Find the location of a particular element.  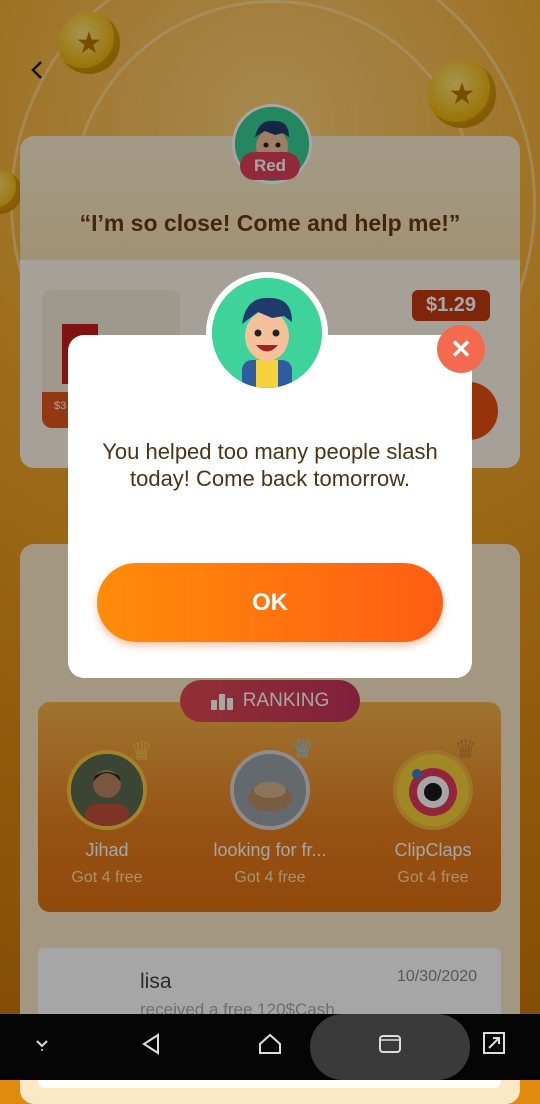

modal-avatar-face is located at coordinates (267, 333).